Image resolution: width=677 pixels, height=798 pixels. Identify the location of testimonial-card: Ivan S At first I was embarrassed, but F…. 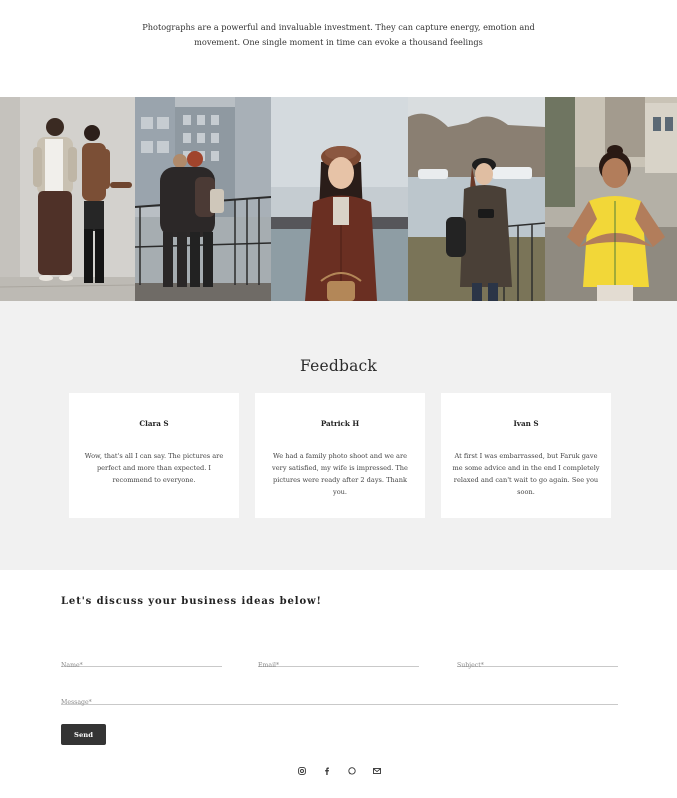
(526, 455).